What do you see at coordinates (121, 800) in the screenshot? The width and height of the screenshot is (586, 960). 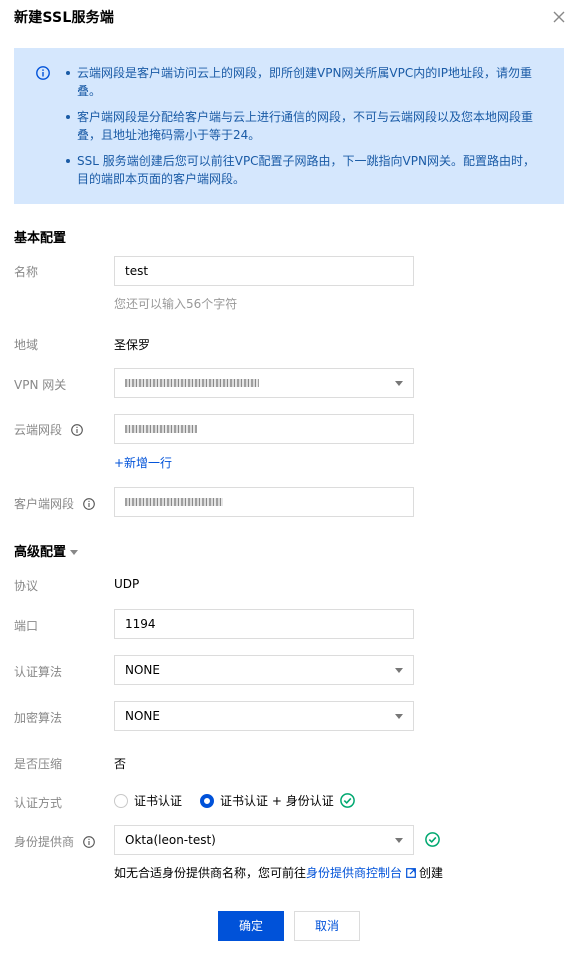 I see `radio-button` at bounding box center [121, 800].